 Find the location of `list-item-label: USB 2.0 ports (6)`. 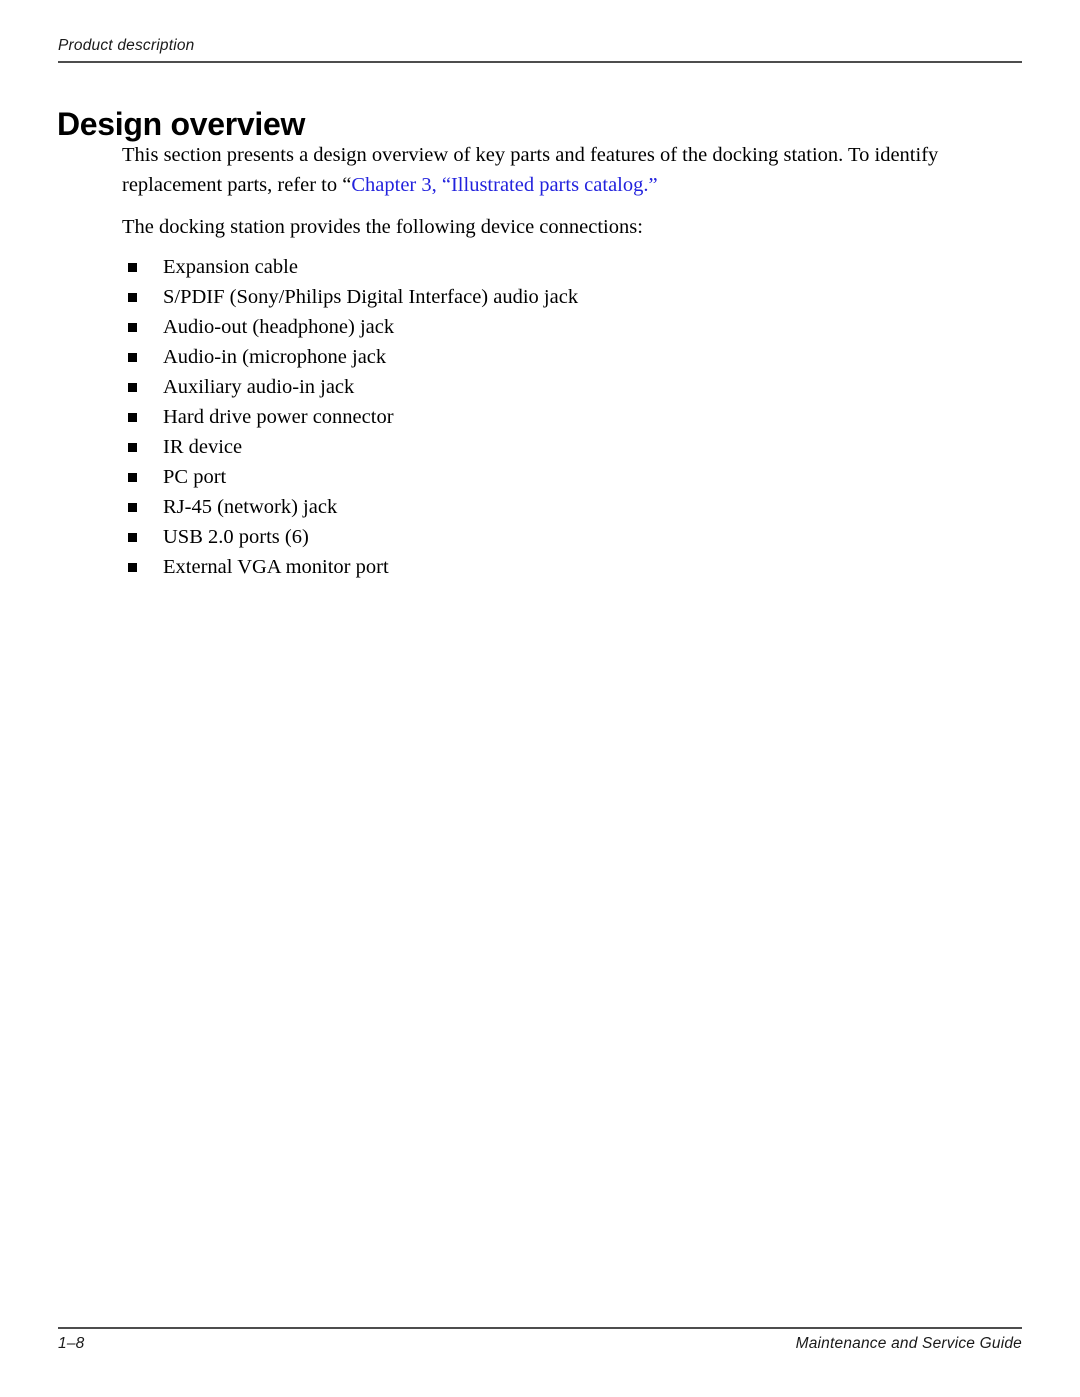

list-item-label: USB 2.0 ports (6) is located at coordinates (236, 537).